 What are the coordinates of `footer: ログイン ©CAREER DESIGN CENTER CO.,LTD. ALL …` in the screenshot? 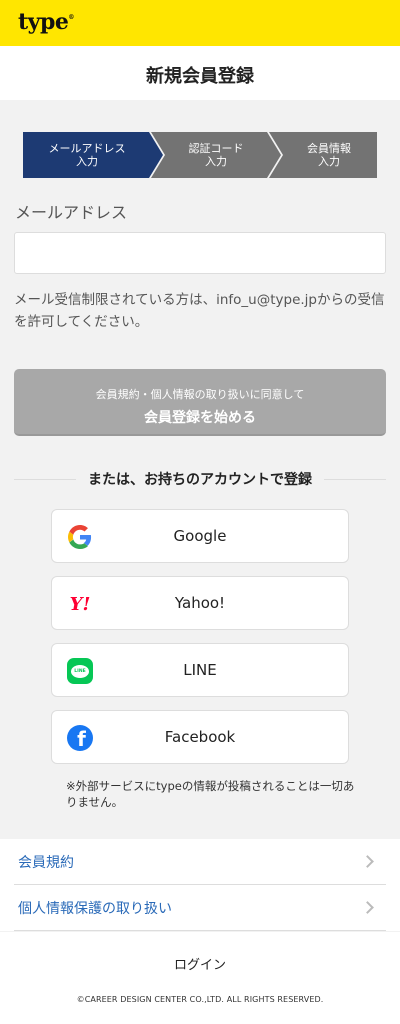 It's located at (200, 978).